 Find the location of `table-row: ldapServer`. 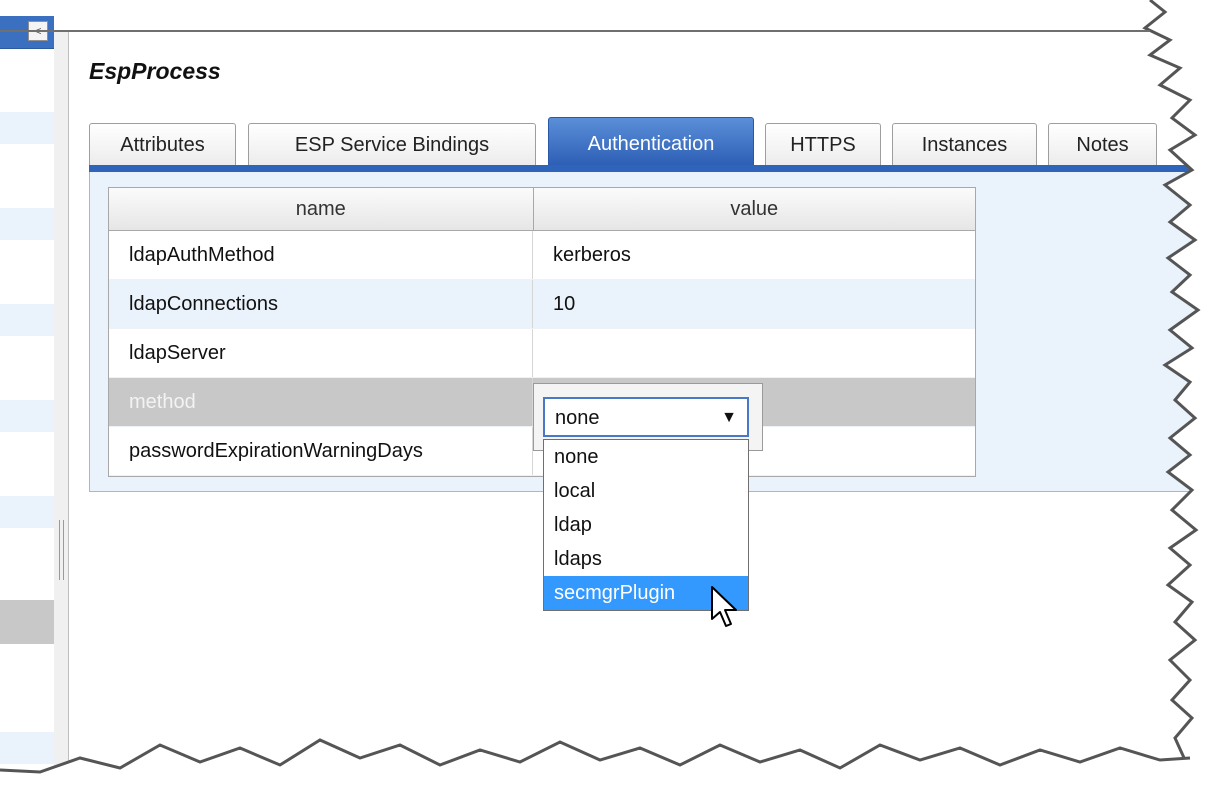

table-row: ldapServer is located at coordinates (542, 353).